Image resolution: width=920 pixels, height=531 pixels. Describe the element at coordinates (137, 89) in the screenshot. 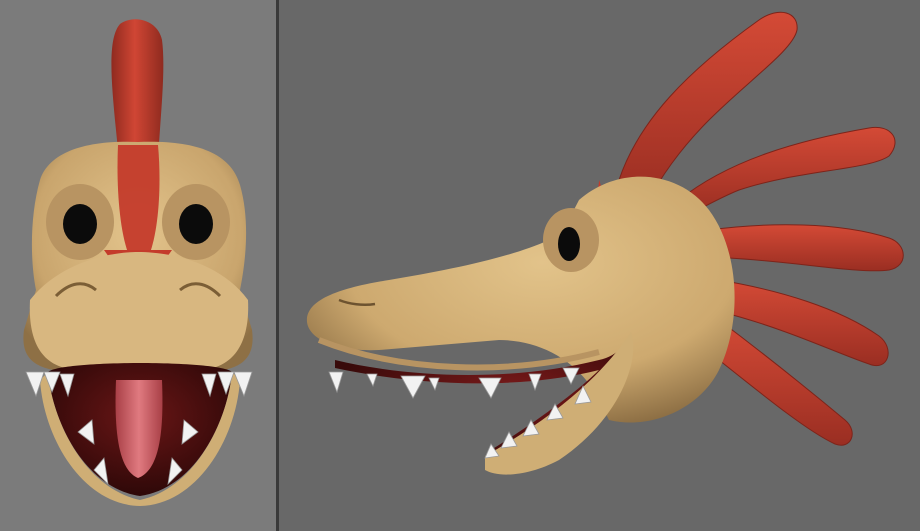

I see `front-crest-spike` at that location.